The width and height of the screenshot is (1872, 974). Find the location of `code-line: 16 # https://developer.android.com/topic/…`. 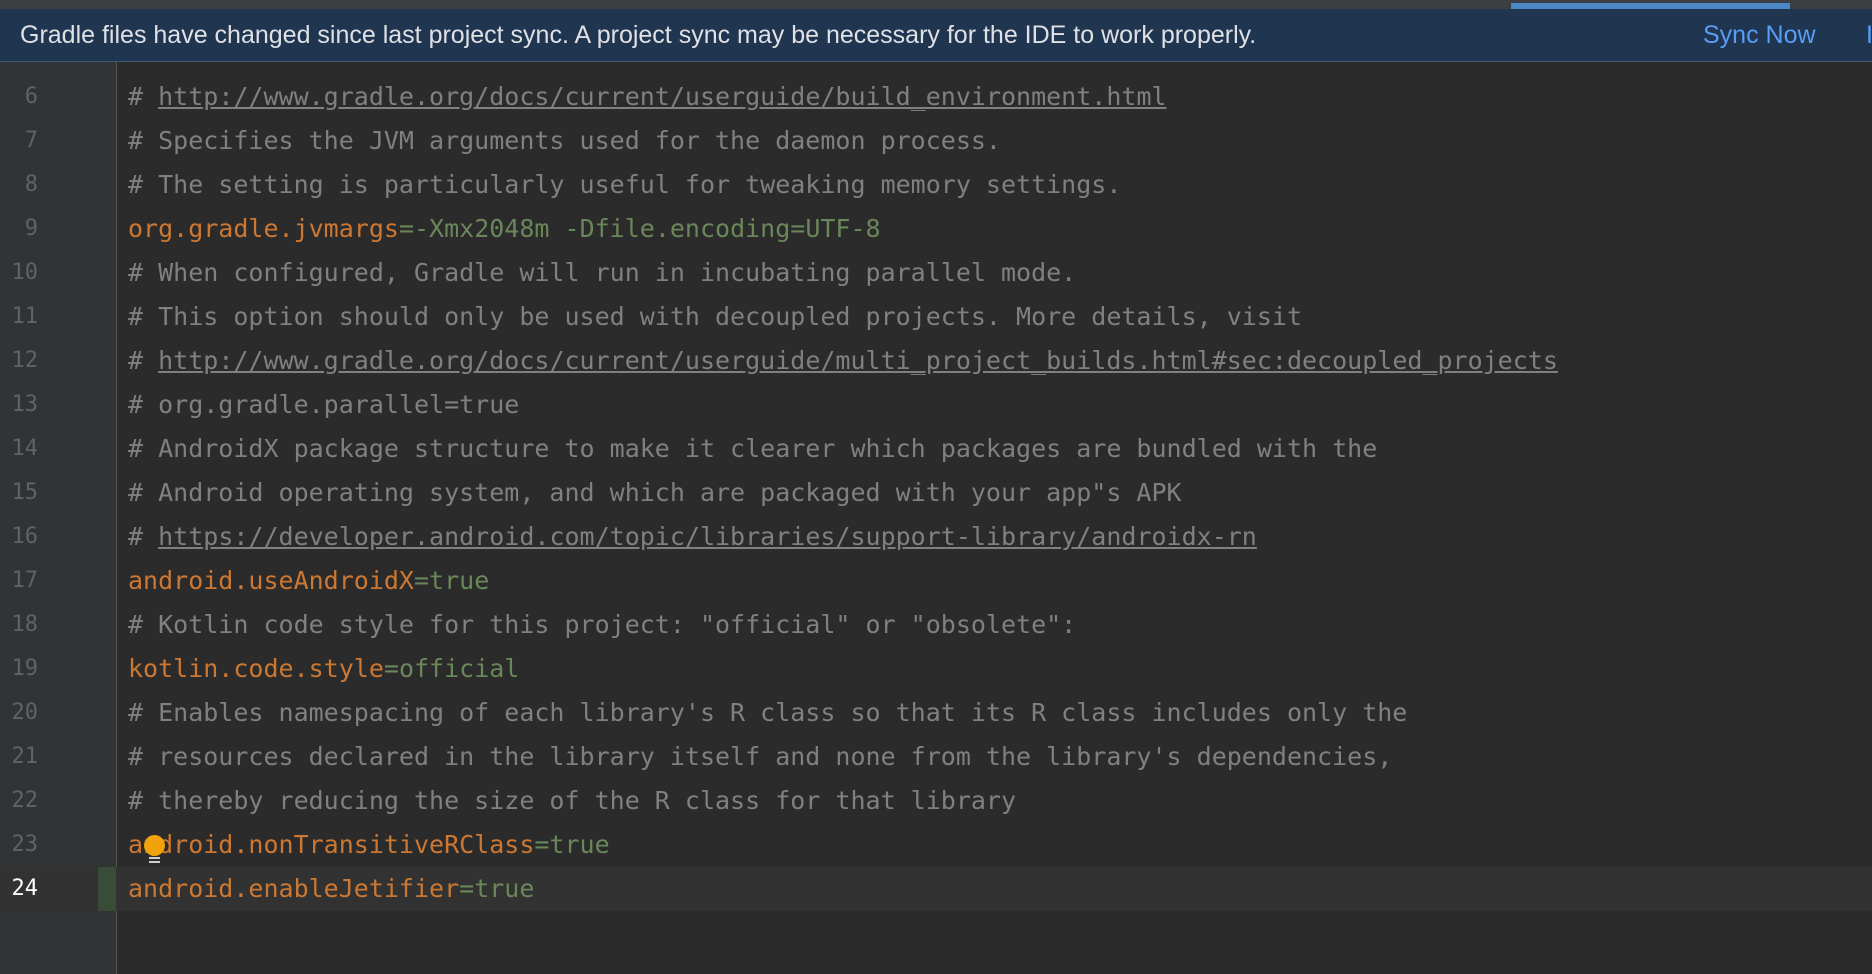

code-line: 16 # https://developer.android.com/topic/… is located at coordinates (936, 537).